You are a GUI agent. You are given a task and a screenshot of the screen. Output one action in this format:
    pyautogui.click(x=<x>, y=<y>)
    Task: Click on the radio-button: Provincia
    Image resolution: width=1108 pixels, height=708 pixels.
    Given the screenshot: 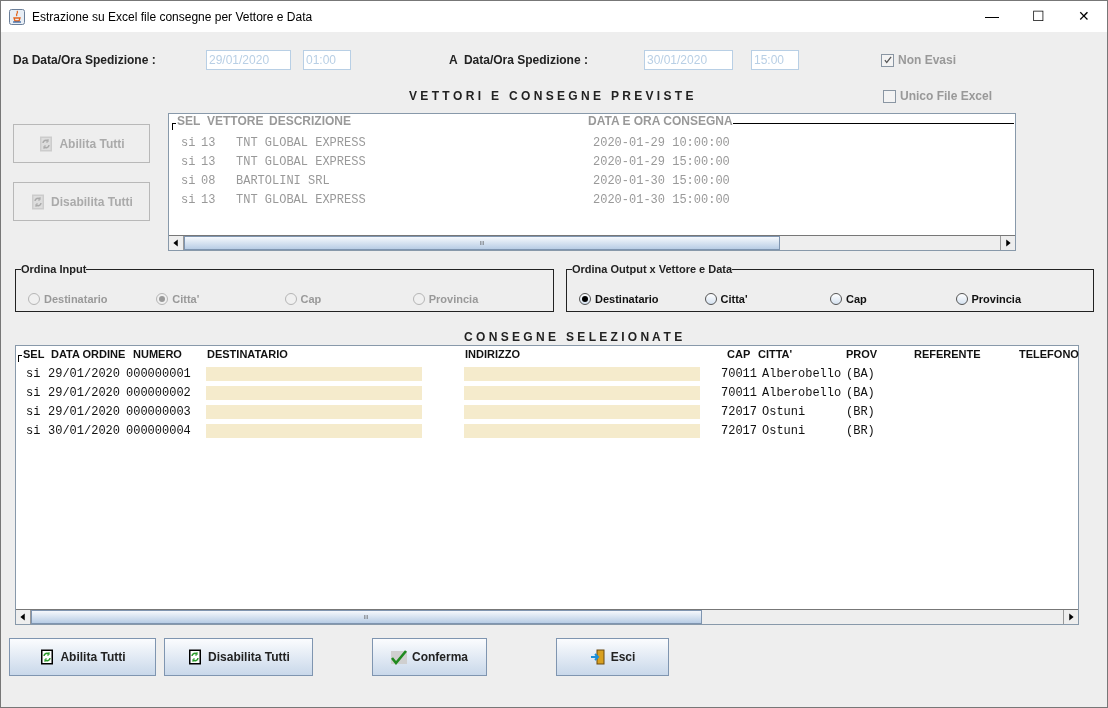 What is the action you would take?
    pyautogui.click(x=1018, y=298)
    